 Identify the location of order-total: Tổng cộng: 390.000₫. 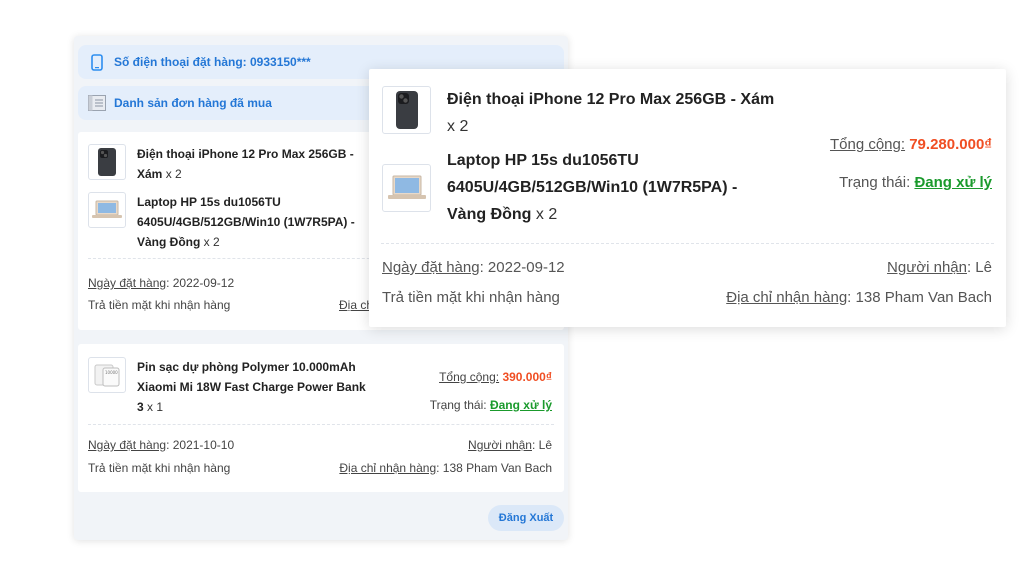
(495, 377).